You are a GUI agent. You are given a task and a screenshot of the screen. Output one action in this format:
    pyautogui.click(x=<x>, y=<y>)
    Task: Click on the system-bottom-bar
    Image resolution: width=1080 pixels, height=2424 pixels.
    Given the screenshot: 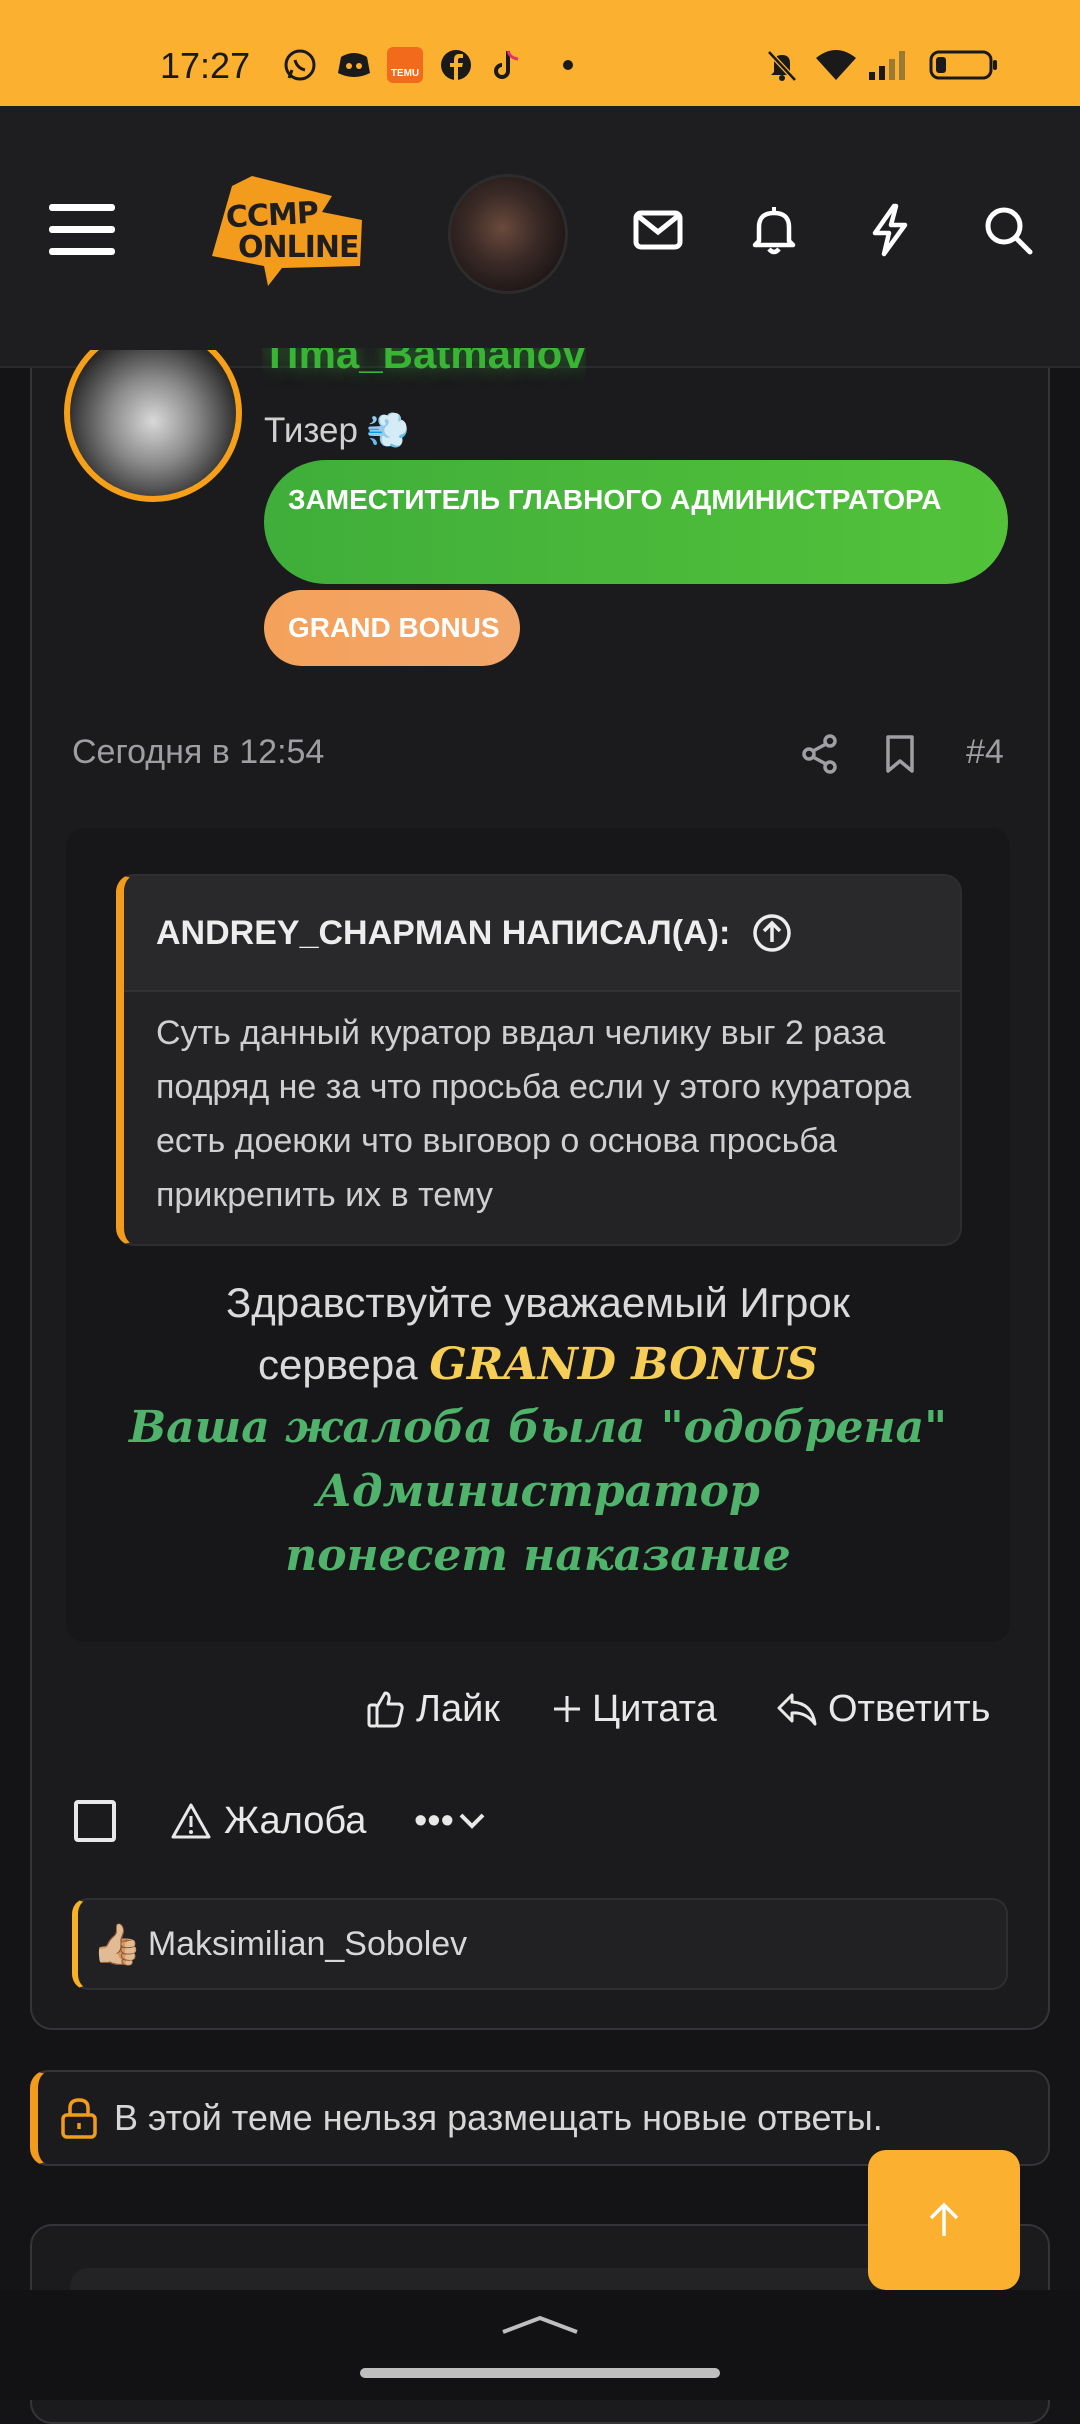 What is the action you would take?
    pyautogui.click(x=540, y=2345)
    